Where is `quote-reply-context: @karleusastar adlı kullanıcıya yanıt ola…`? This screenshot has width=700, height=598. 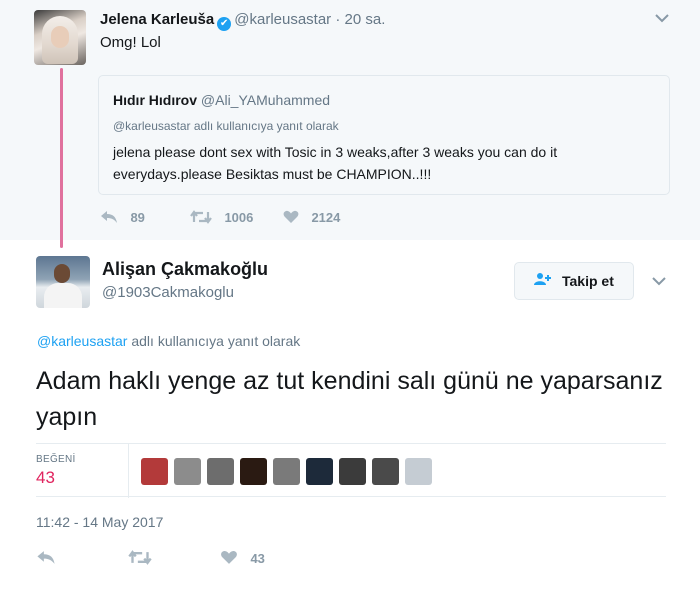 quote-reply-context: @karleusastar adlı kullanıcıya yanıt ola… is located at coordinates (226, 126).